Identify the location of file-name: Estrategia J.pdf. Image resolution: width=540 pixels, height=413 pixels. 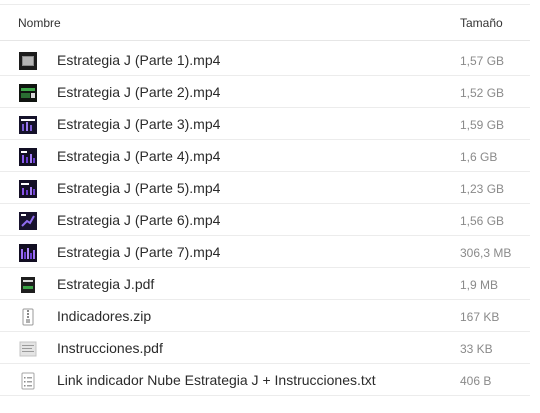
(106, 284).